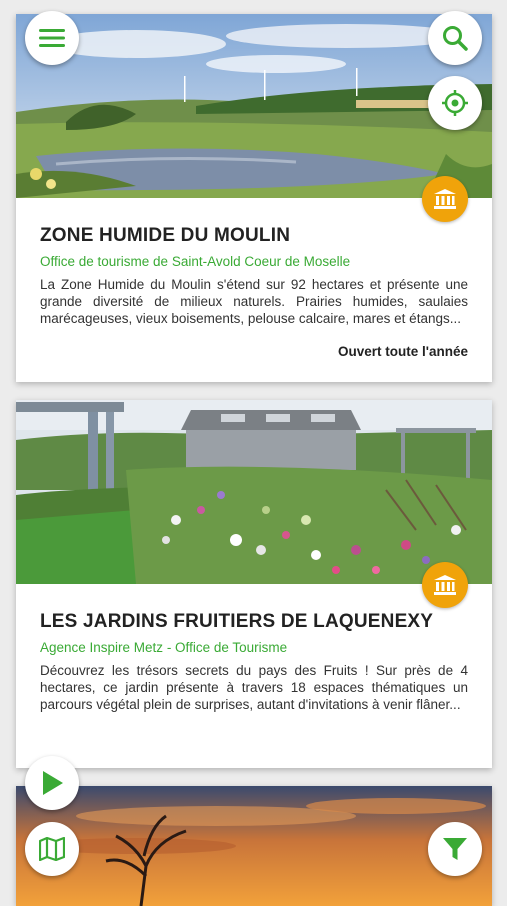  I want to click on place-organization: Agence Inspire Metz - Office de Tourisme, so click(164, 647).